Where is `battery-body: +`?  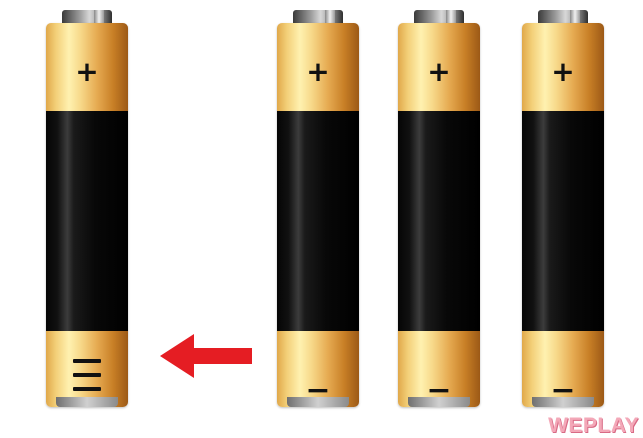
battery-body: + is located at coordinates (87, 215).